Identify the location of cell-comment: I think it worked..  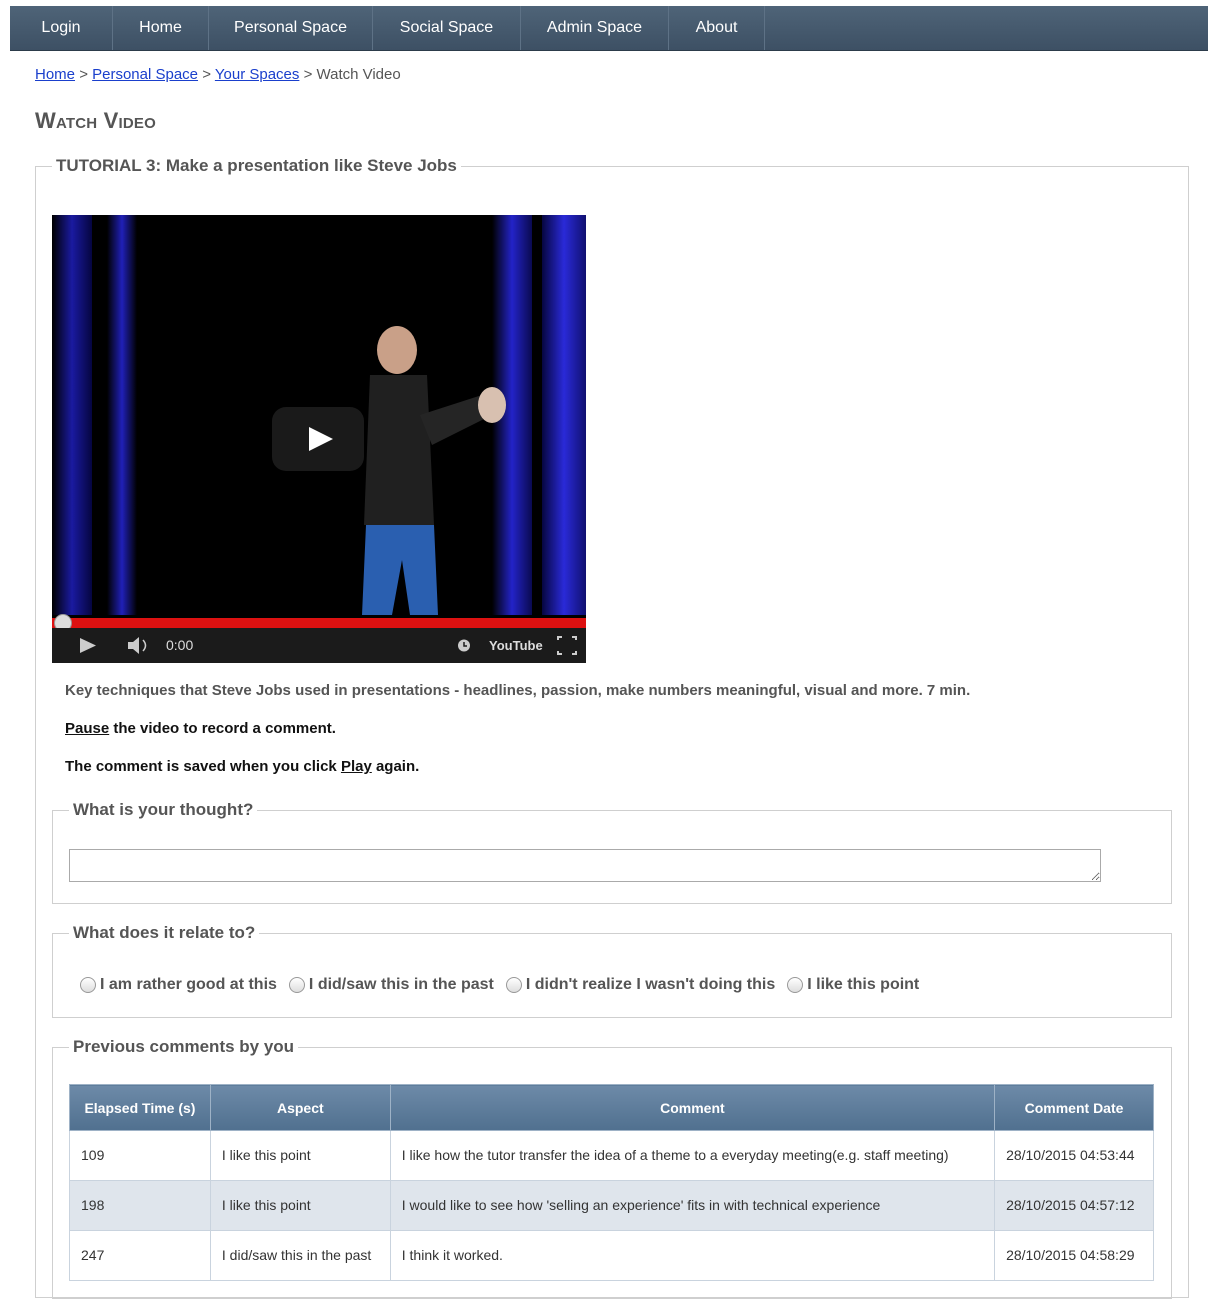
(692, 1255).